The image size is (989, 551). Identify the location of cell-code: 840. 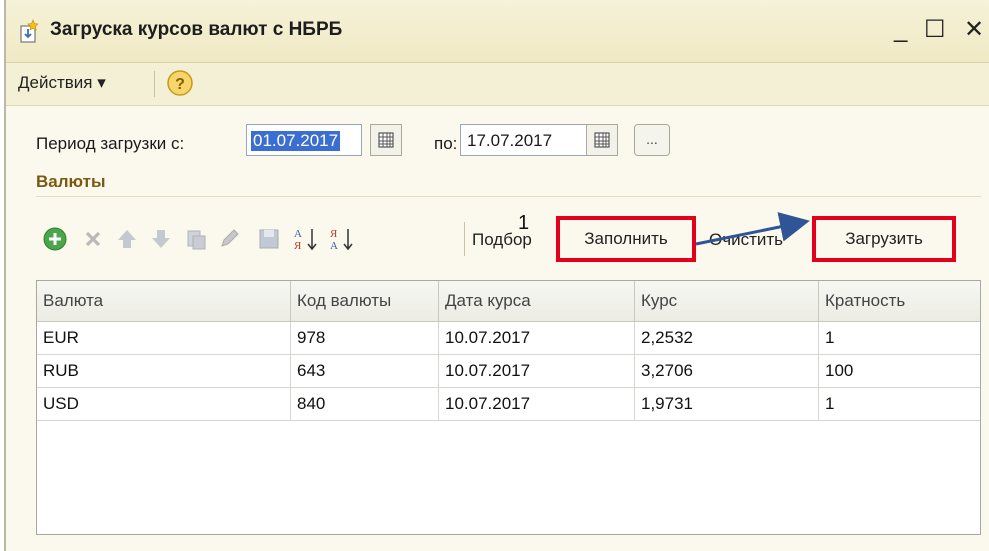
(365, 404).